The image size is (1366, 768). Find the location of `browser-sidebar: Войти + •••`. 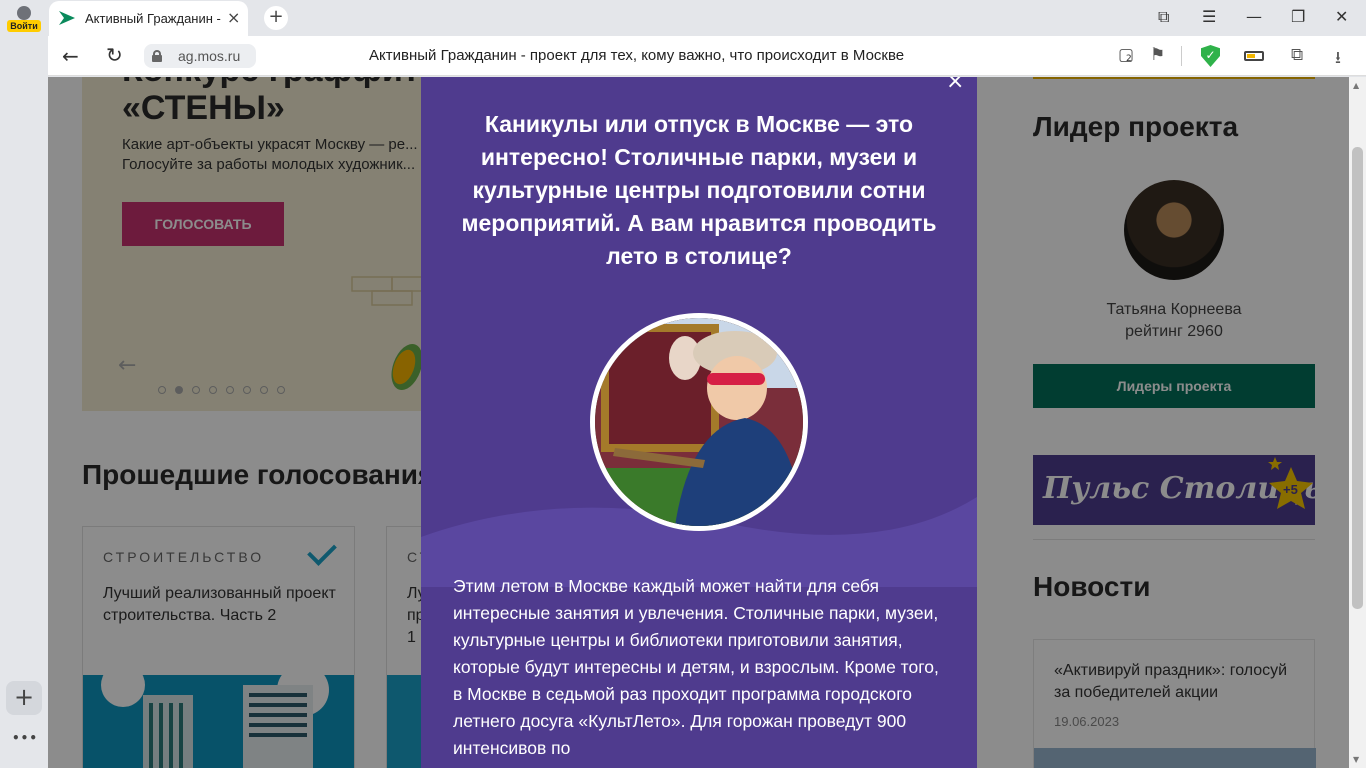

browser-sidebar: Войти + ••• is located at coordinates (24, 384).